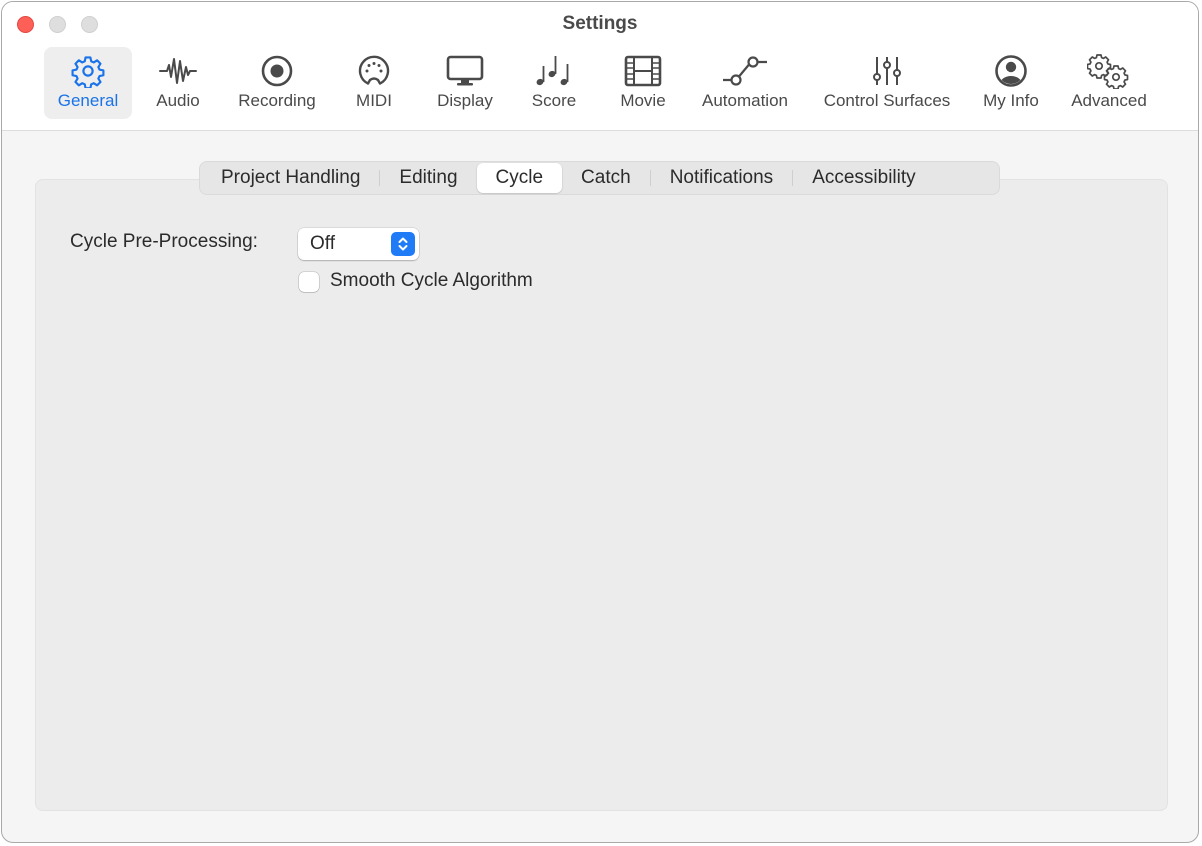 The height and width of the screenshot is (846, 1202). I want to click on toolbar-label: MIDI, so click(374, 100).